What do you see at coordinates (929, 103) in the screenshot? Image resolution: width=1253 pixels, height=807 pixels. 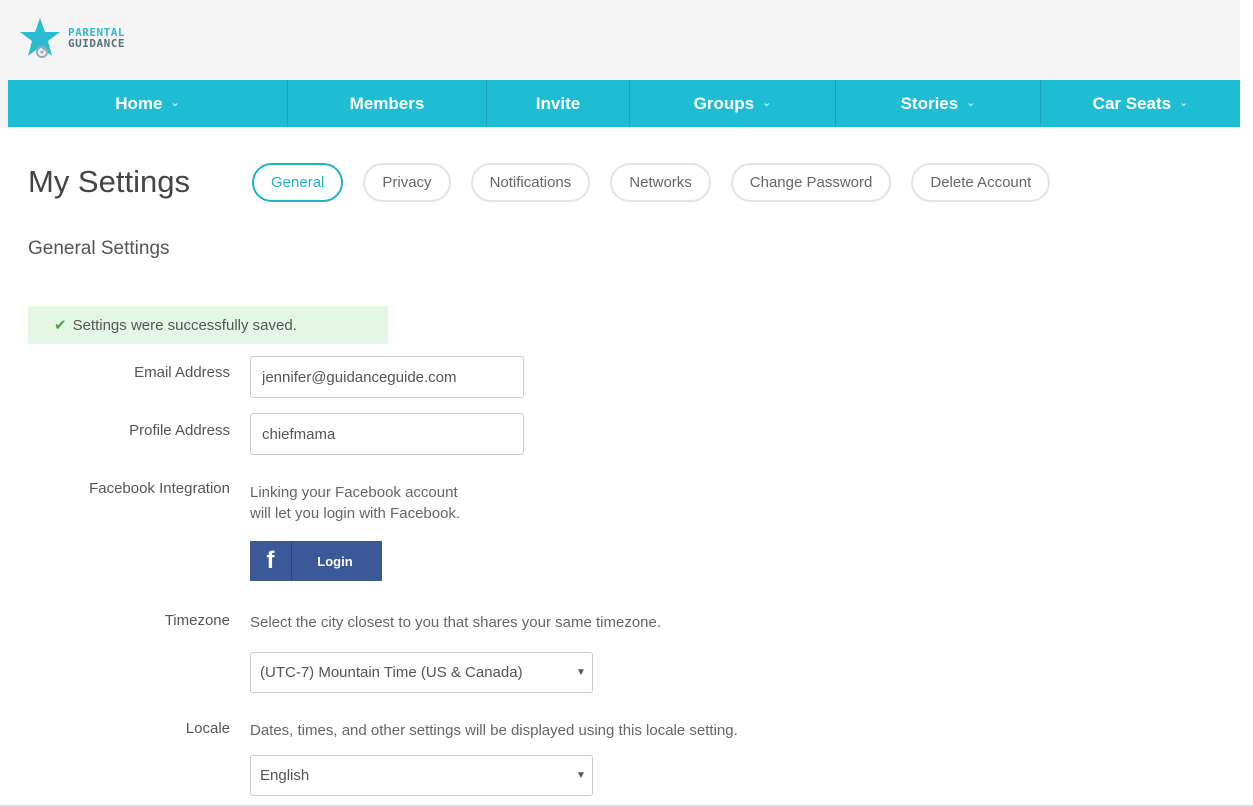 I see `nav-item-label: Stories` at bounding box center [929, 103].